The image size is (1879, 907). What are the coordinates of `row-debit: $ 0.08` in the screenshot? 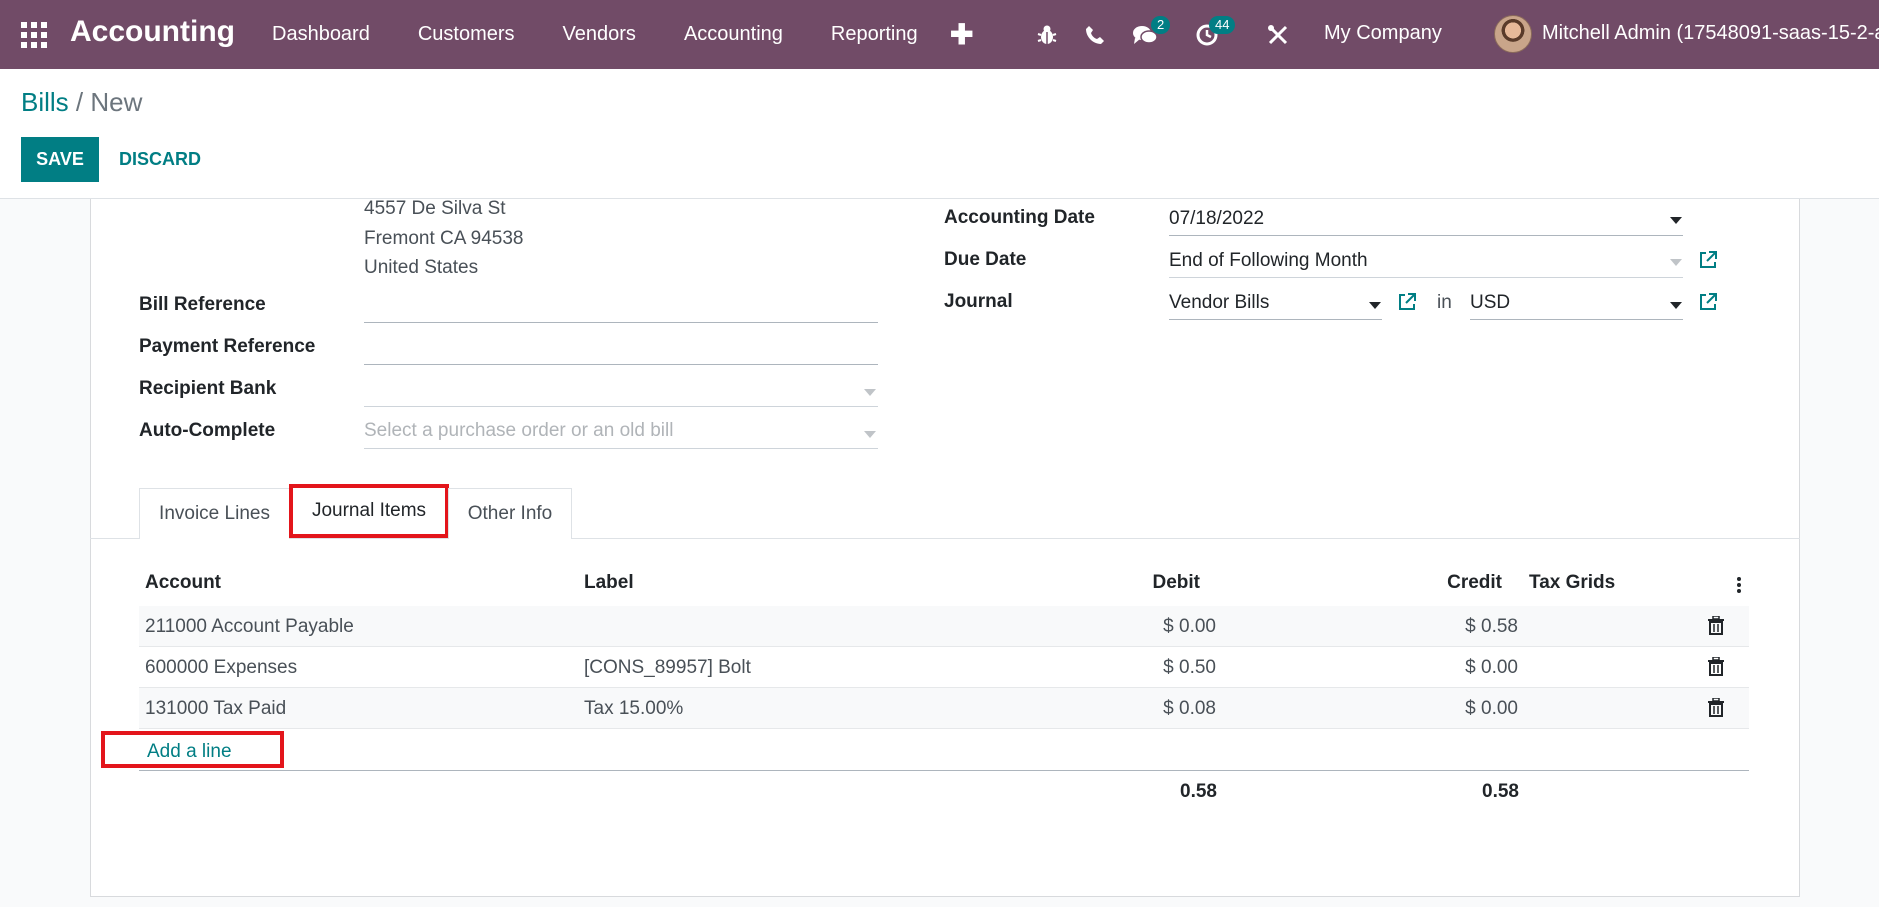 It's located at (1177, 709).